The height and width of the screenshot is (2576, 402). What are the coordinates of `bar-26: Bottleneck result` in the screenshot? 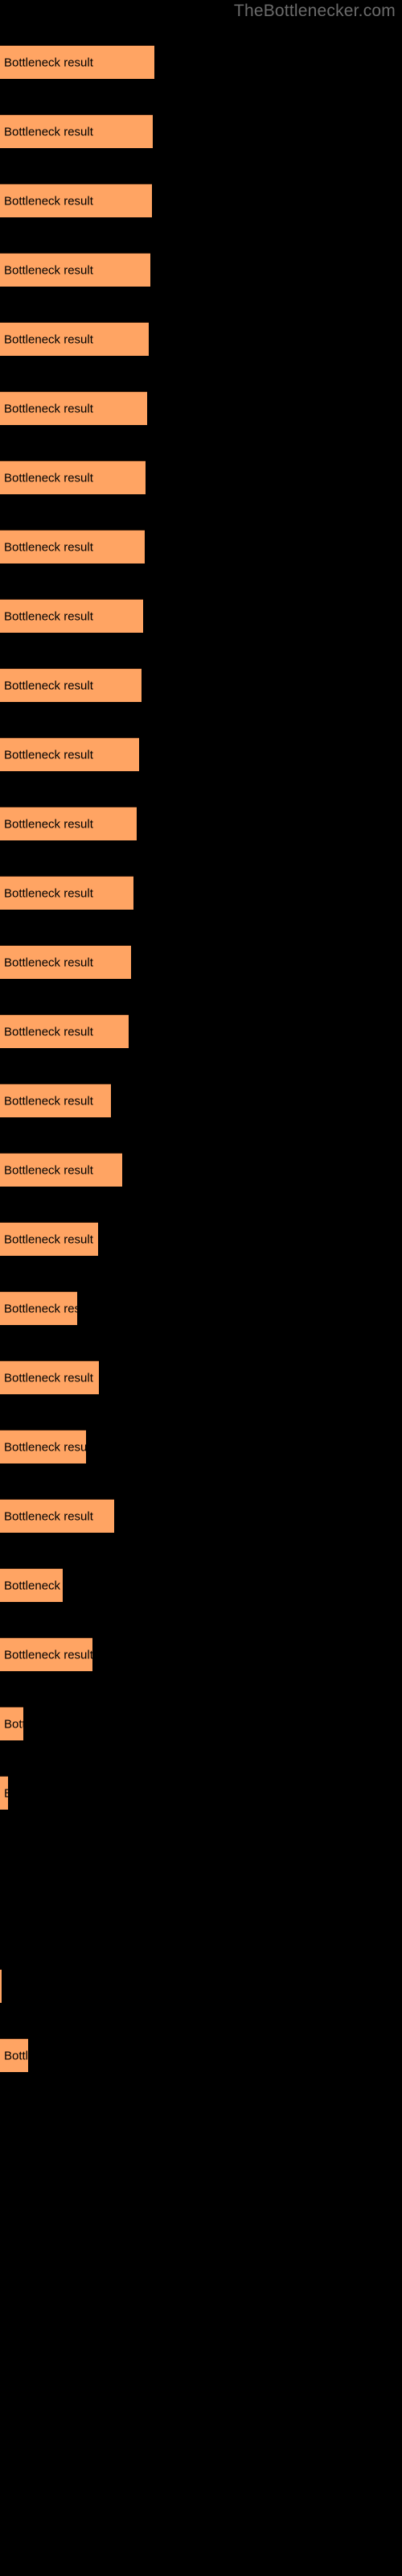 It's located at (4, 1793).